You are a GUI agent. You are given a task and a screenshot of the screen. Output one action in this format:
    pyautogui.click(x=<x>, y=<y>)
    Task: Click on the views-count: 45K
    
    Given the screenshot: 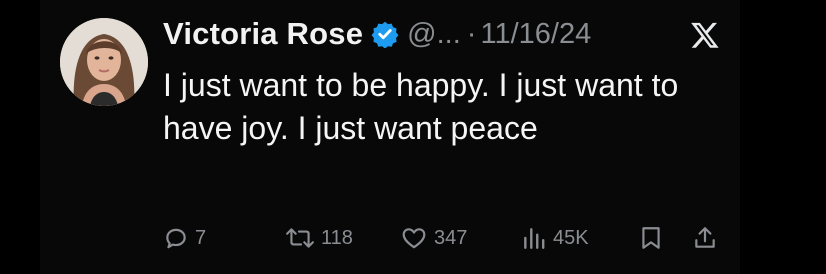 What is the action you would take?
    pyautogui.click(x=571, y=237)
    